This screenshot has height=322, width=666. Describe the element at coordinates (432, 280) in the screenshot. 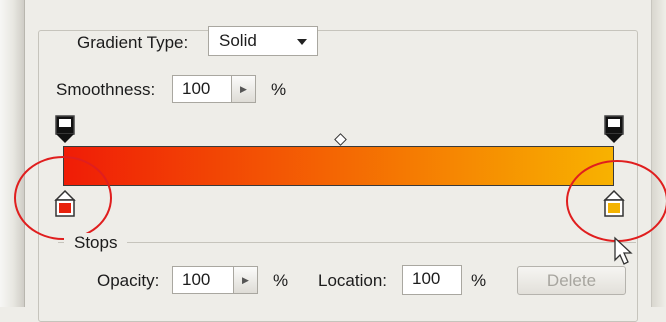

I see `location-input: 100` at that location.